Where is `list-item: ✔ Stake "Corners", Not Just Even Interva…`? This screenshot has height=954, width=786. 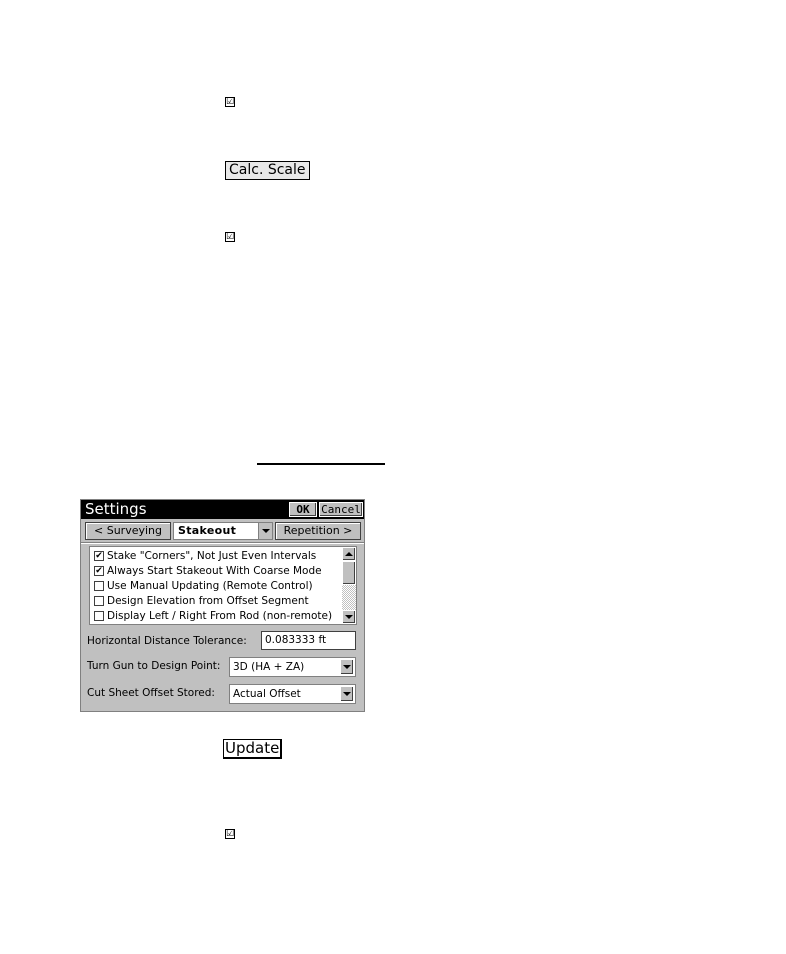
list-item: ✔ Stake "Corners", Not Just Even Interva… is located at coordinates (205, 555).